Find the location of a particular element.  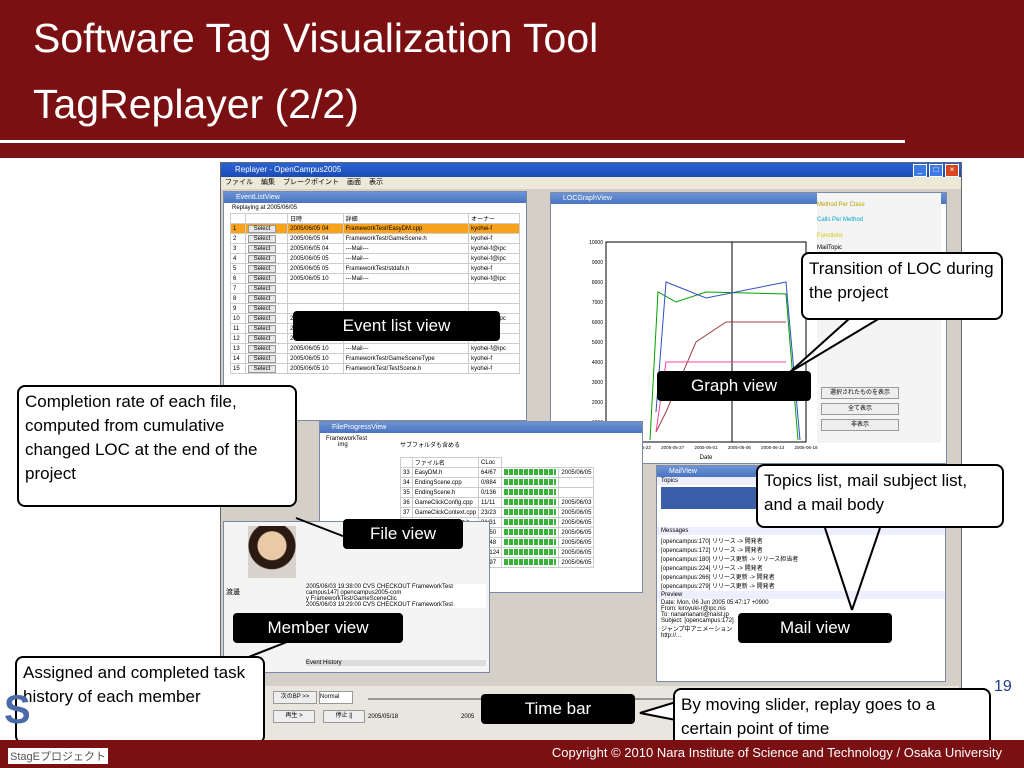

check-method-per-class: Method Per Class is located at coordinates (841, 205).